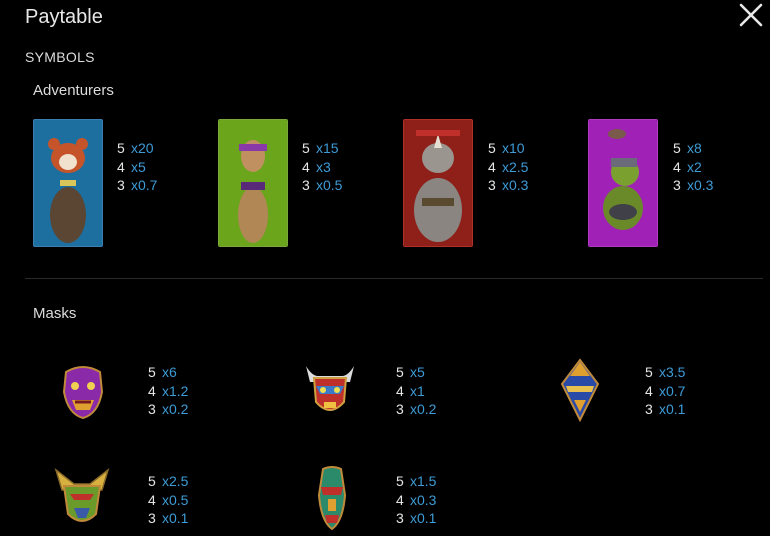 The height and width of the screenshot is (536, 770). What do you see at coordinates (64, 17) in the screenshot?
I see `paytable-title: Paytable` at bounding box center [64, 17].